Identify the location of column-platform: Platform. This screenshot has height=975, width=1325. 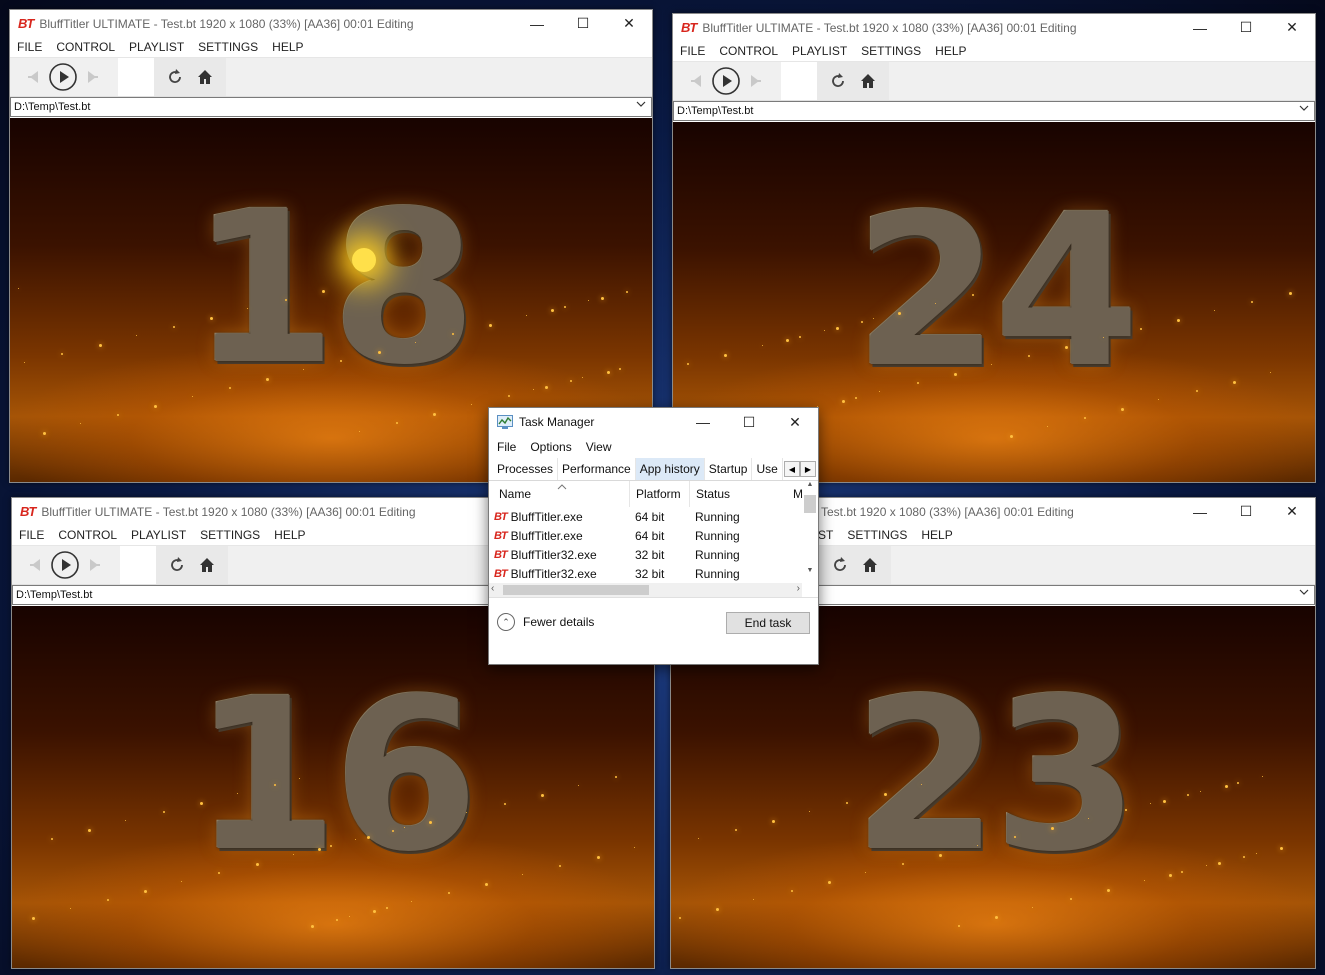
(659, 494).